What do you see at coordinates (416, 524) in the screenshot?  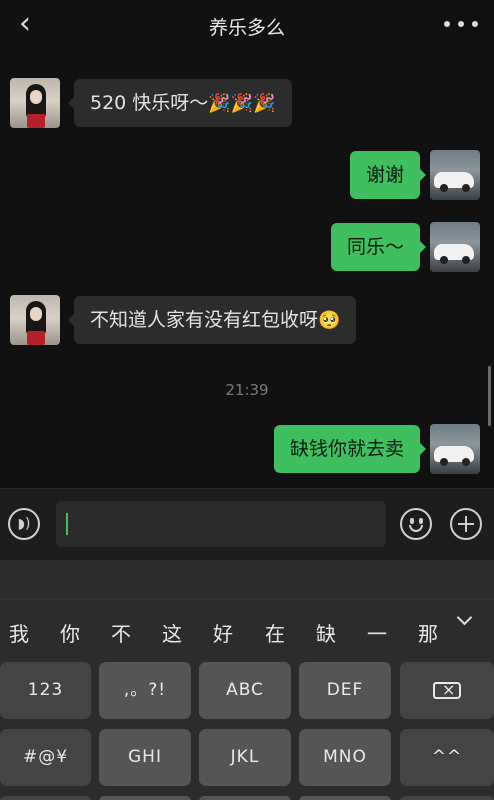 I see `emoji-icon` at bounding box center [416, 524].